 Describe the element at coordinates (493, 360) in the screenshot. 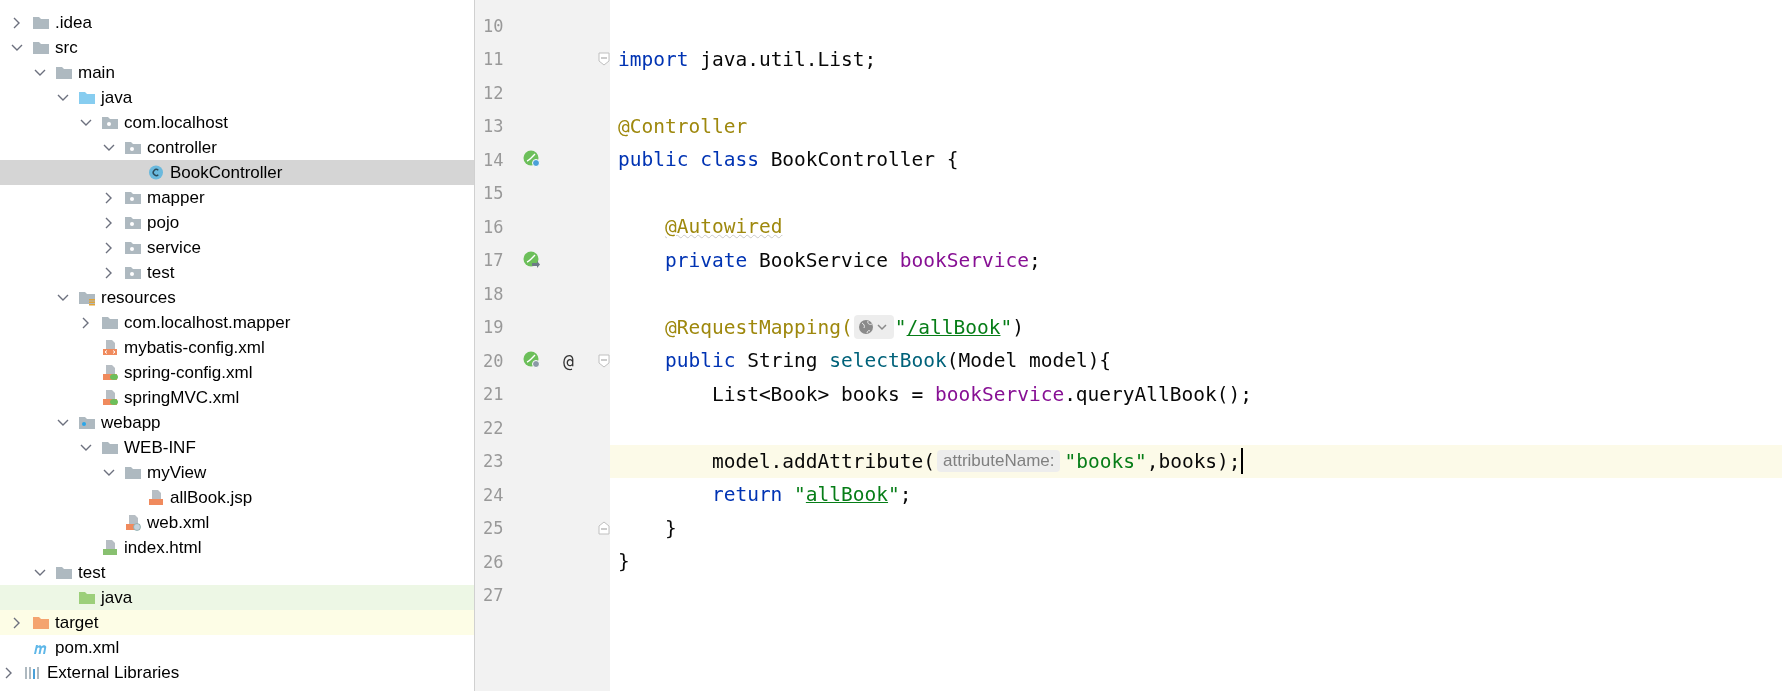

I see `line-number: 20` at that location.